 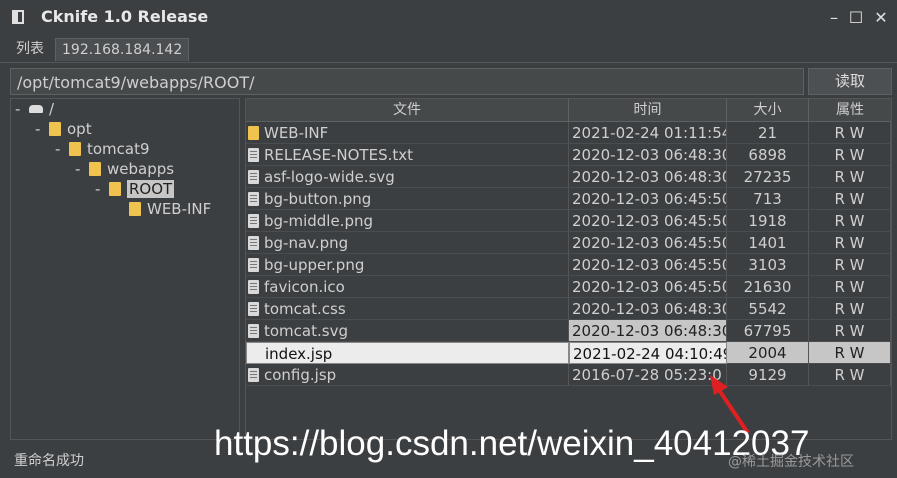 I want to click on tree-node-tomcat9: - tomcat9, so click(x=102, y=149).